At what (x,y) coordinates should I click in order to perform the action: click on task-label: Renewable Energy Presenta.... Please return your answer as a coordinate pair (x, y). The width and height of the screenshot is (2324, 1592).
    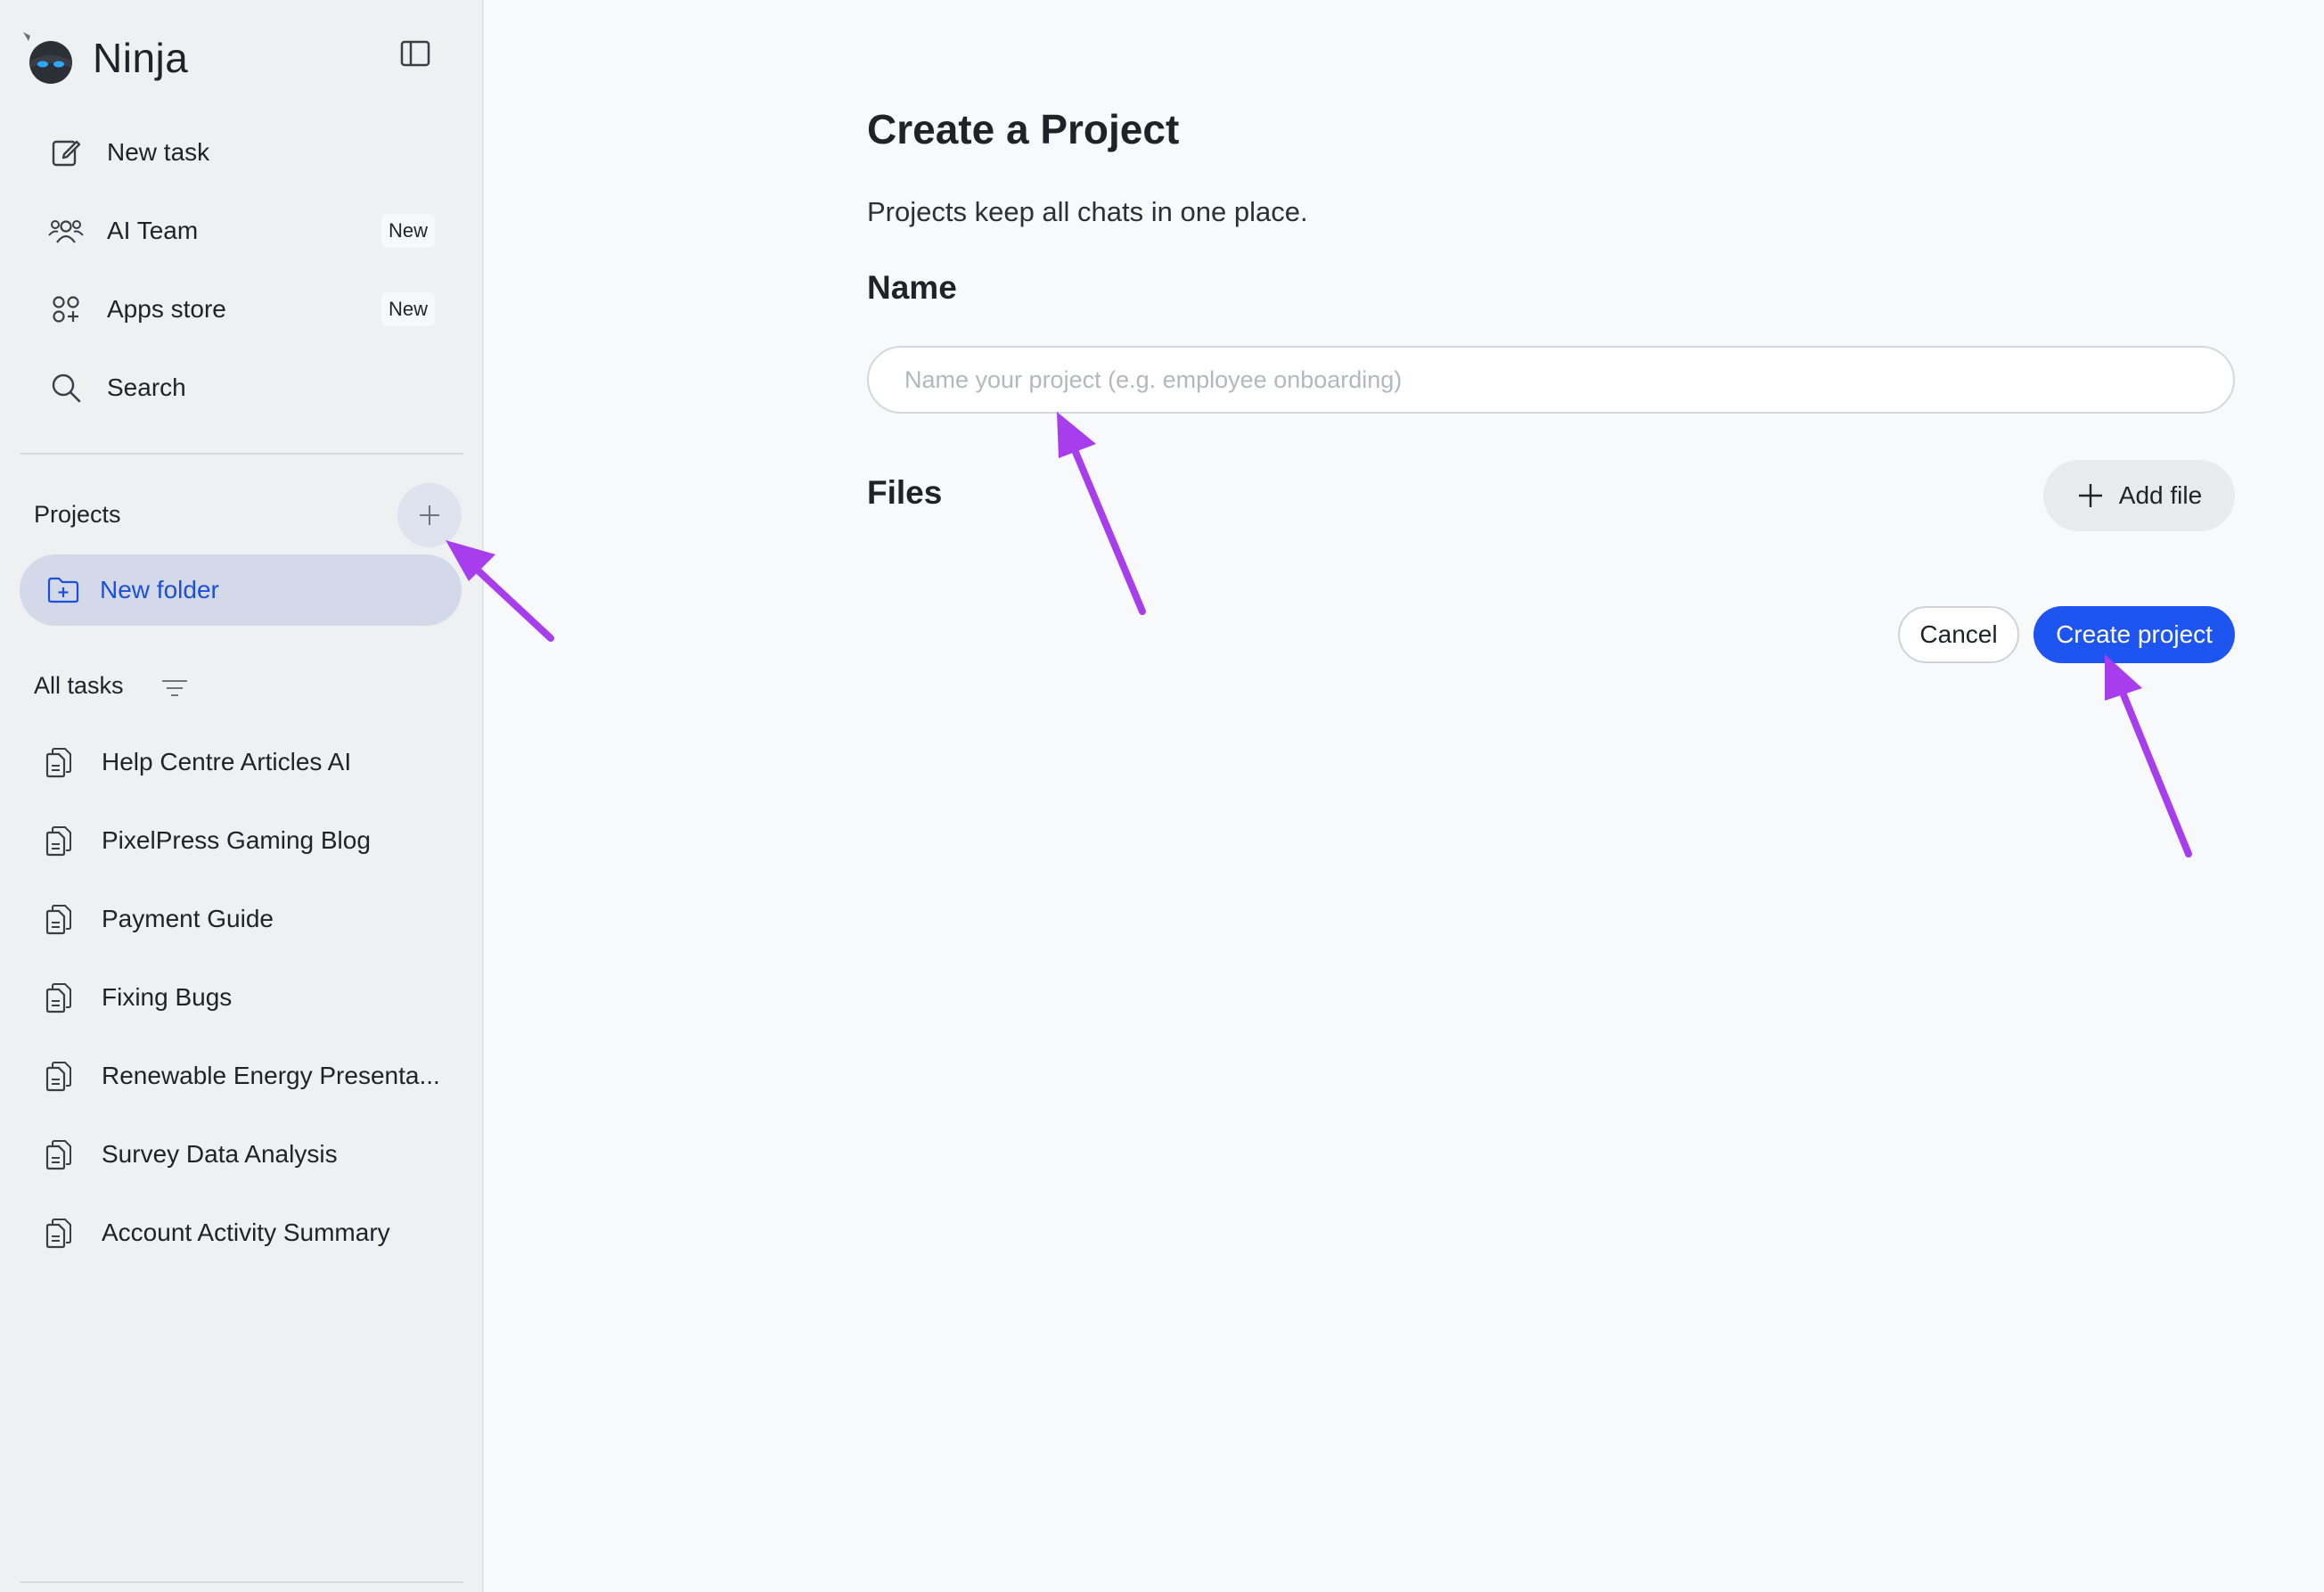
    Looking at the image, I should click on (271, 1075).